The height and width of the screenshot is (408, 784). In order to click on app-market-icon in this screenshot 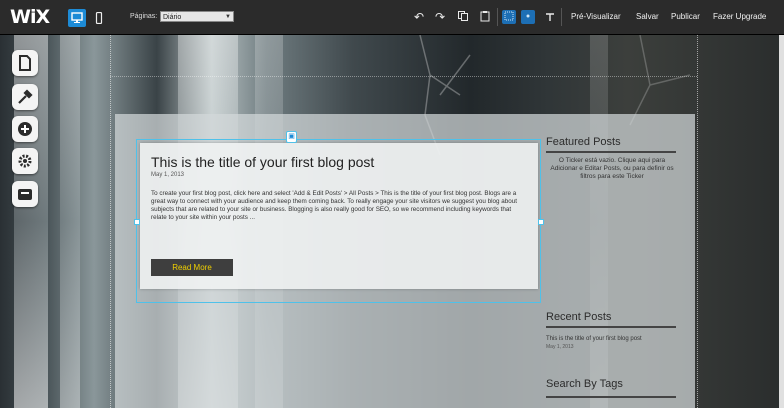, I will do `click(25, 194)`.